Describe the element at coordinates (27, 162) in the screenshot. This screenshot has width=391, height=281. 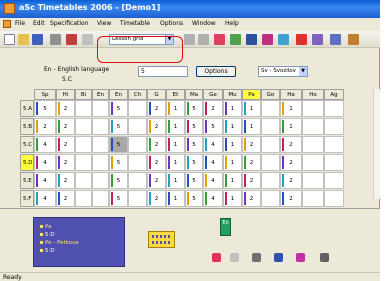
I see `row-header: 5.D` at that location.